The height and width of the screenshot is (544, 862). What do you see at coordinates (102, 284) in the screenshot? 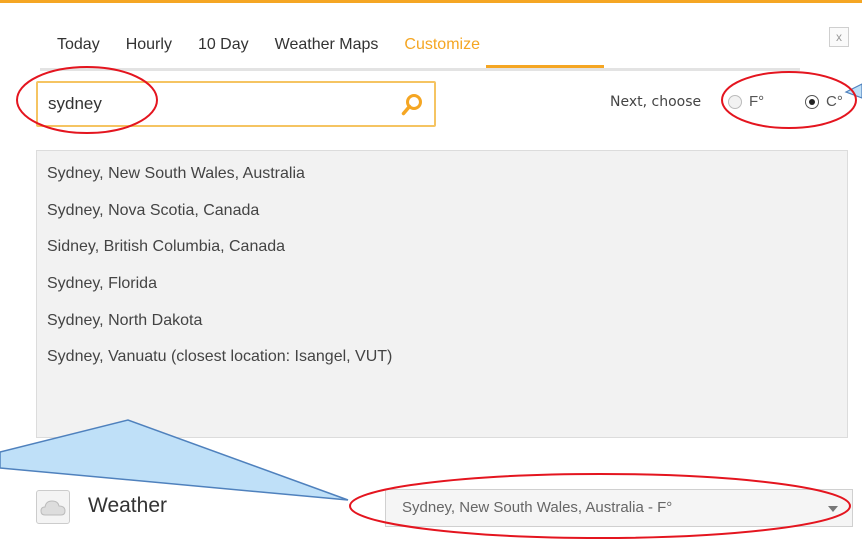
I see `result-item: Sydney, Florida` at bounding box center [102, 284].